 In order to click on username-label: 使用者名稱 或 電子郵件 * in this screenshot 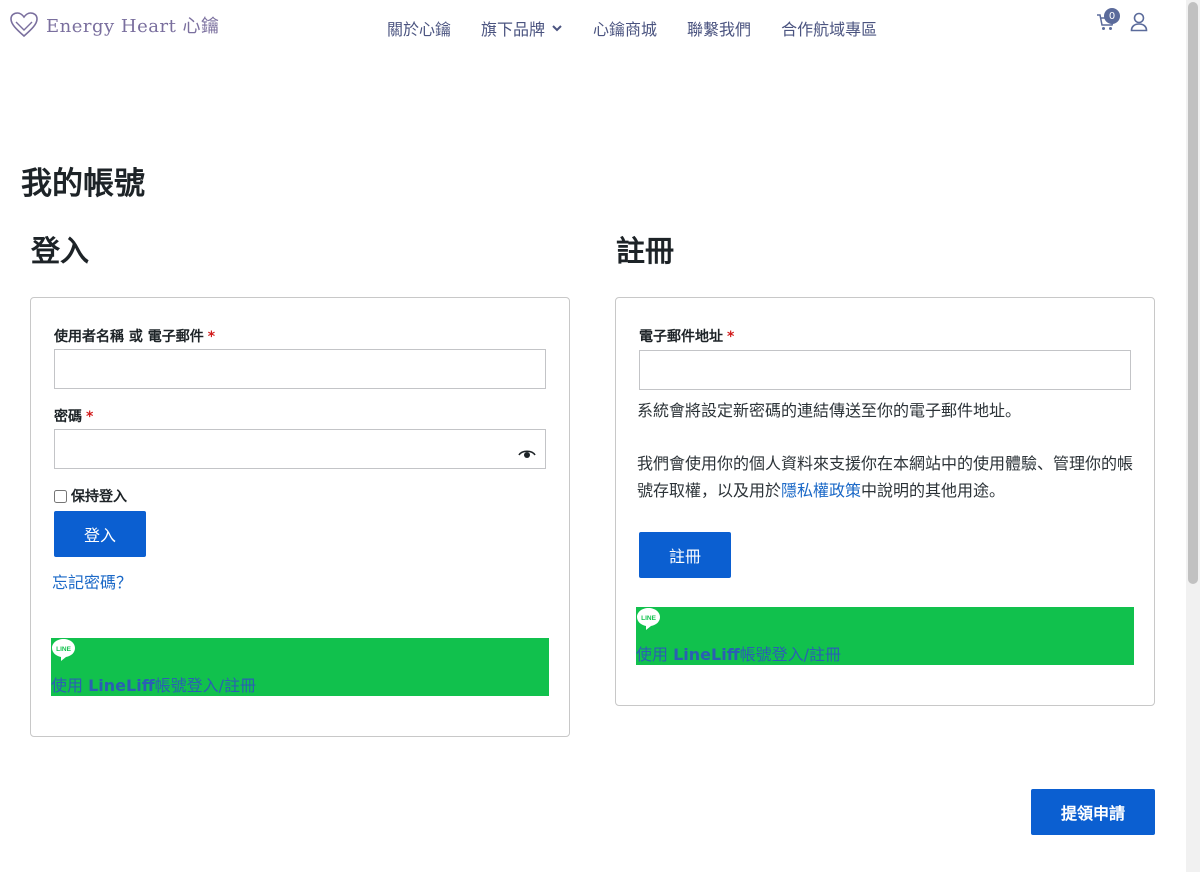, I will do `click(134, 336)`.